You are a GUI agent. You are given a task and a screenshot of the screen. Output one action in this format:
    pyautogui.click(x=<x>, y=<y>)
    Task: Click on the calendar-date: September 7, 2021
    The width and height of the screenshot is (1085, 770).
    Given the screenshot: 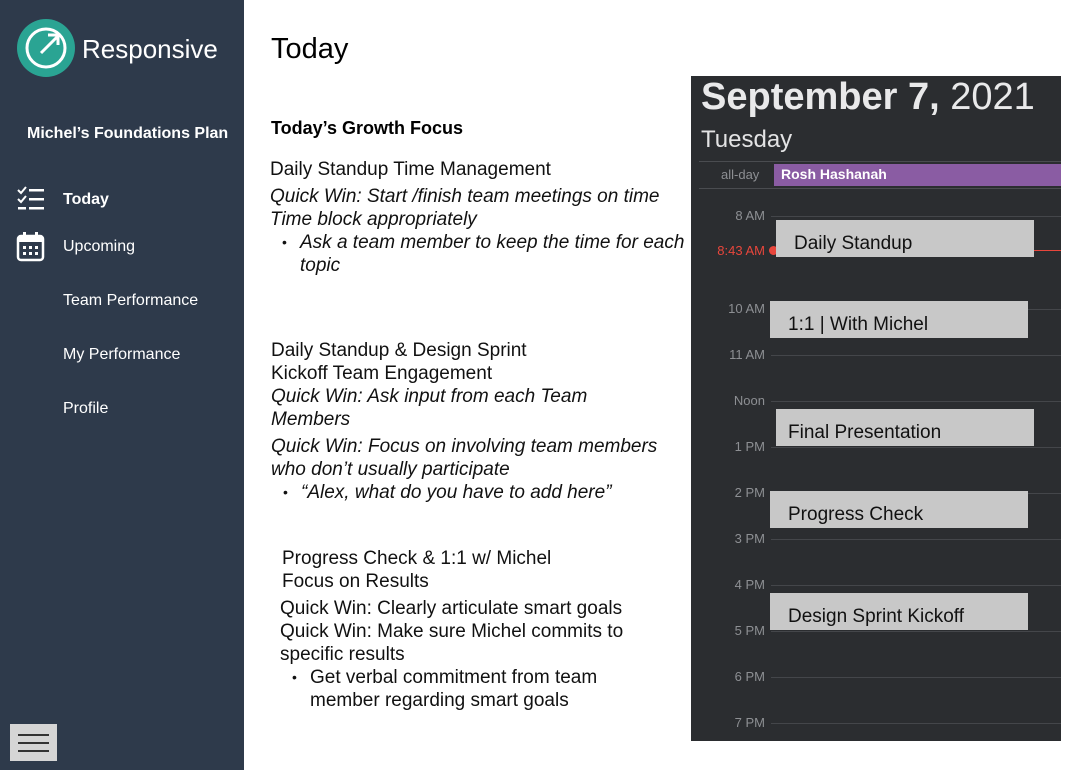 What is the action you would take?
    pyautogui.click(x=868, y=97)
    